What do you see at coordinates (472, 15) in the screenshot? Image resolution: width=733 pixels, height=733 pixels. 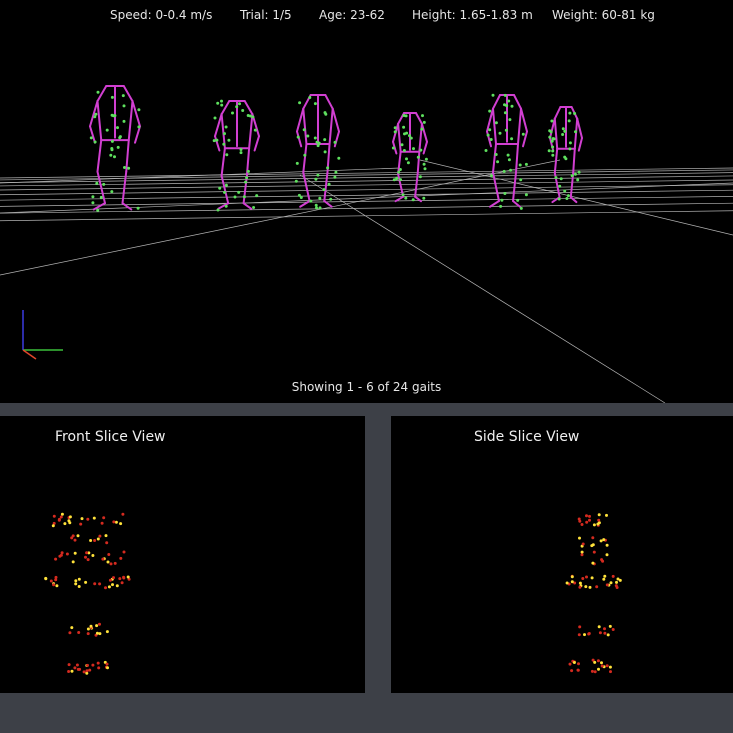 I see `height-filter-label: Height: 1.65-1.83 m` at bounding box center [472, 15].